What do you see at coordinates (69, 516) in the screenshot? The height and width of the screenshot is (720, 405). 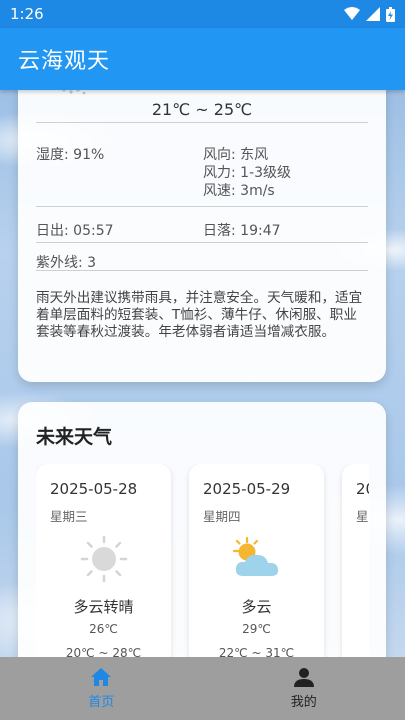 I see `forecast-weekday: 星期三` at bounding box center [69, 516].